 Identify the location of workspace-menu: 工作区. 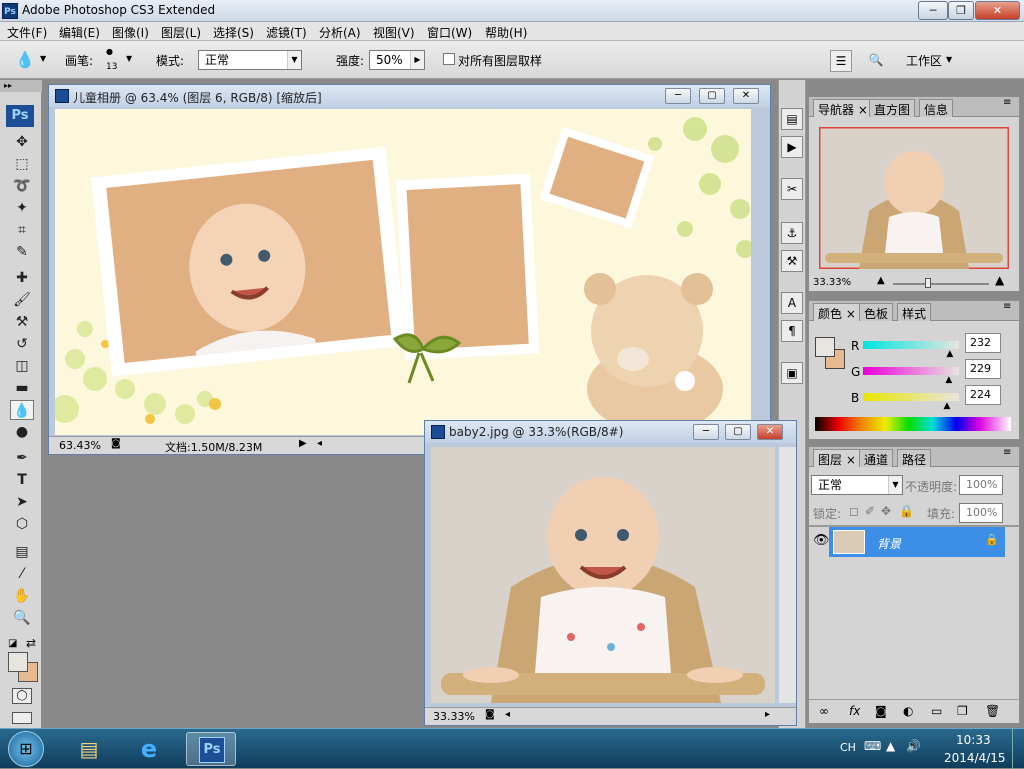
(924, 60).